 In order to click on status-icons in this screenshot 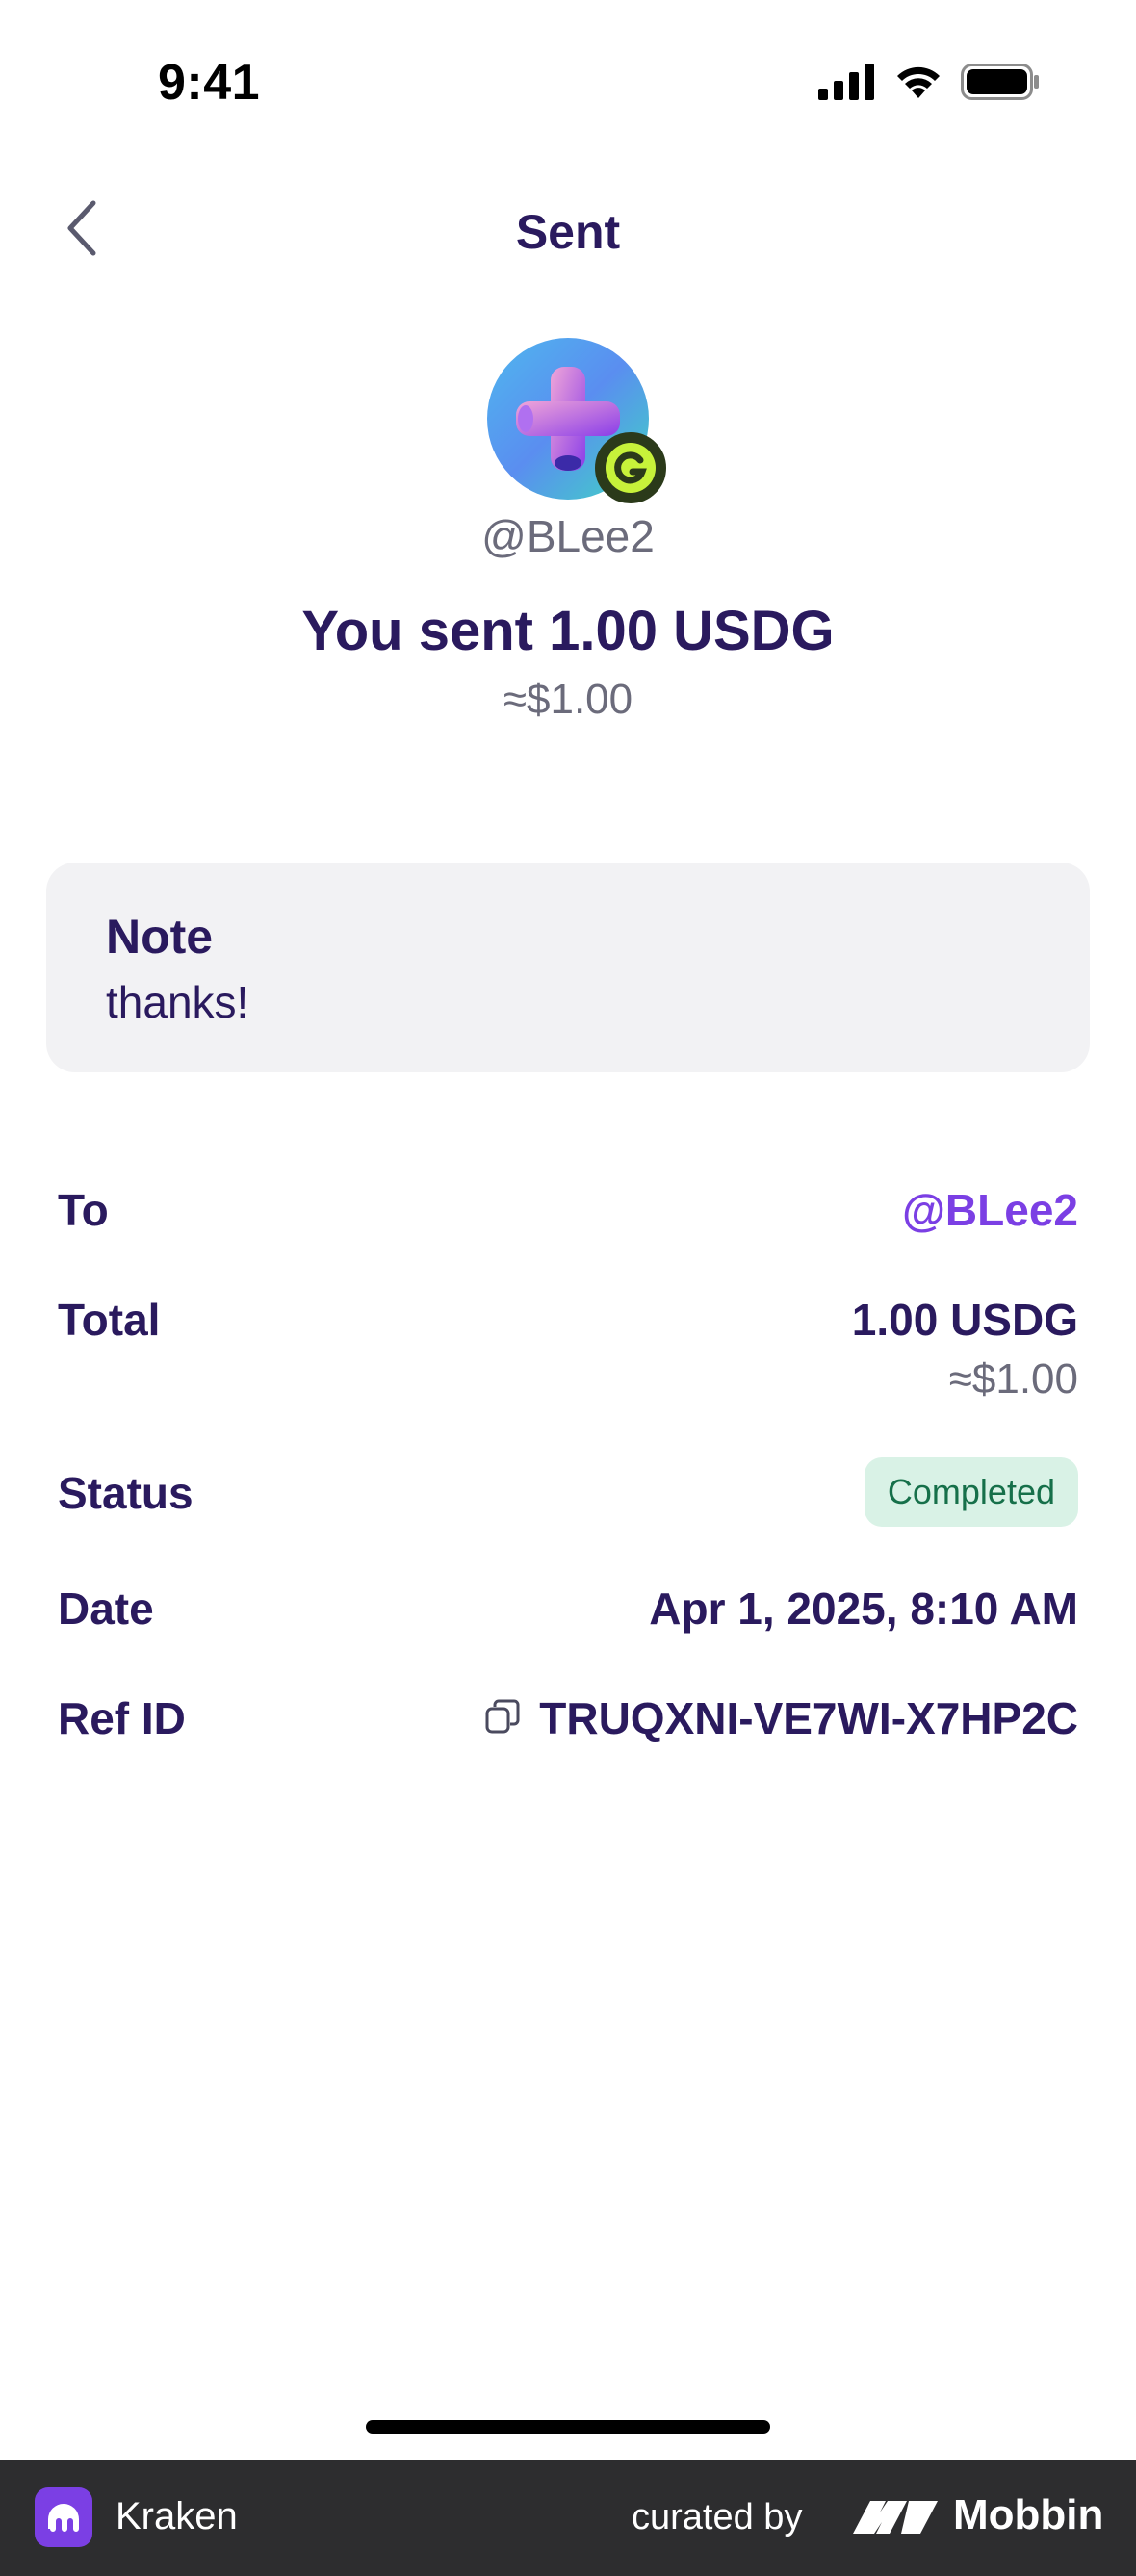, I will do `click(929, 84)`.